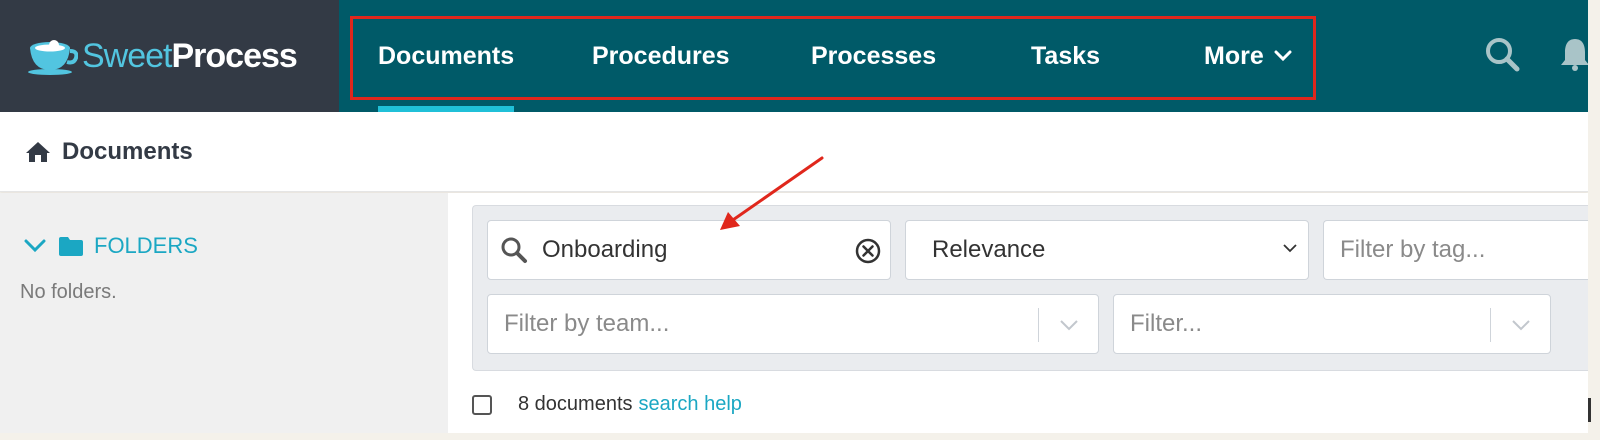  I want to click on page-title: Documents, so click(127, 151).